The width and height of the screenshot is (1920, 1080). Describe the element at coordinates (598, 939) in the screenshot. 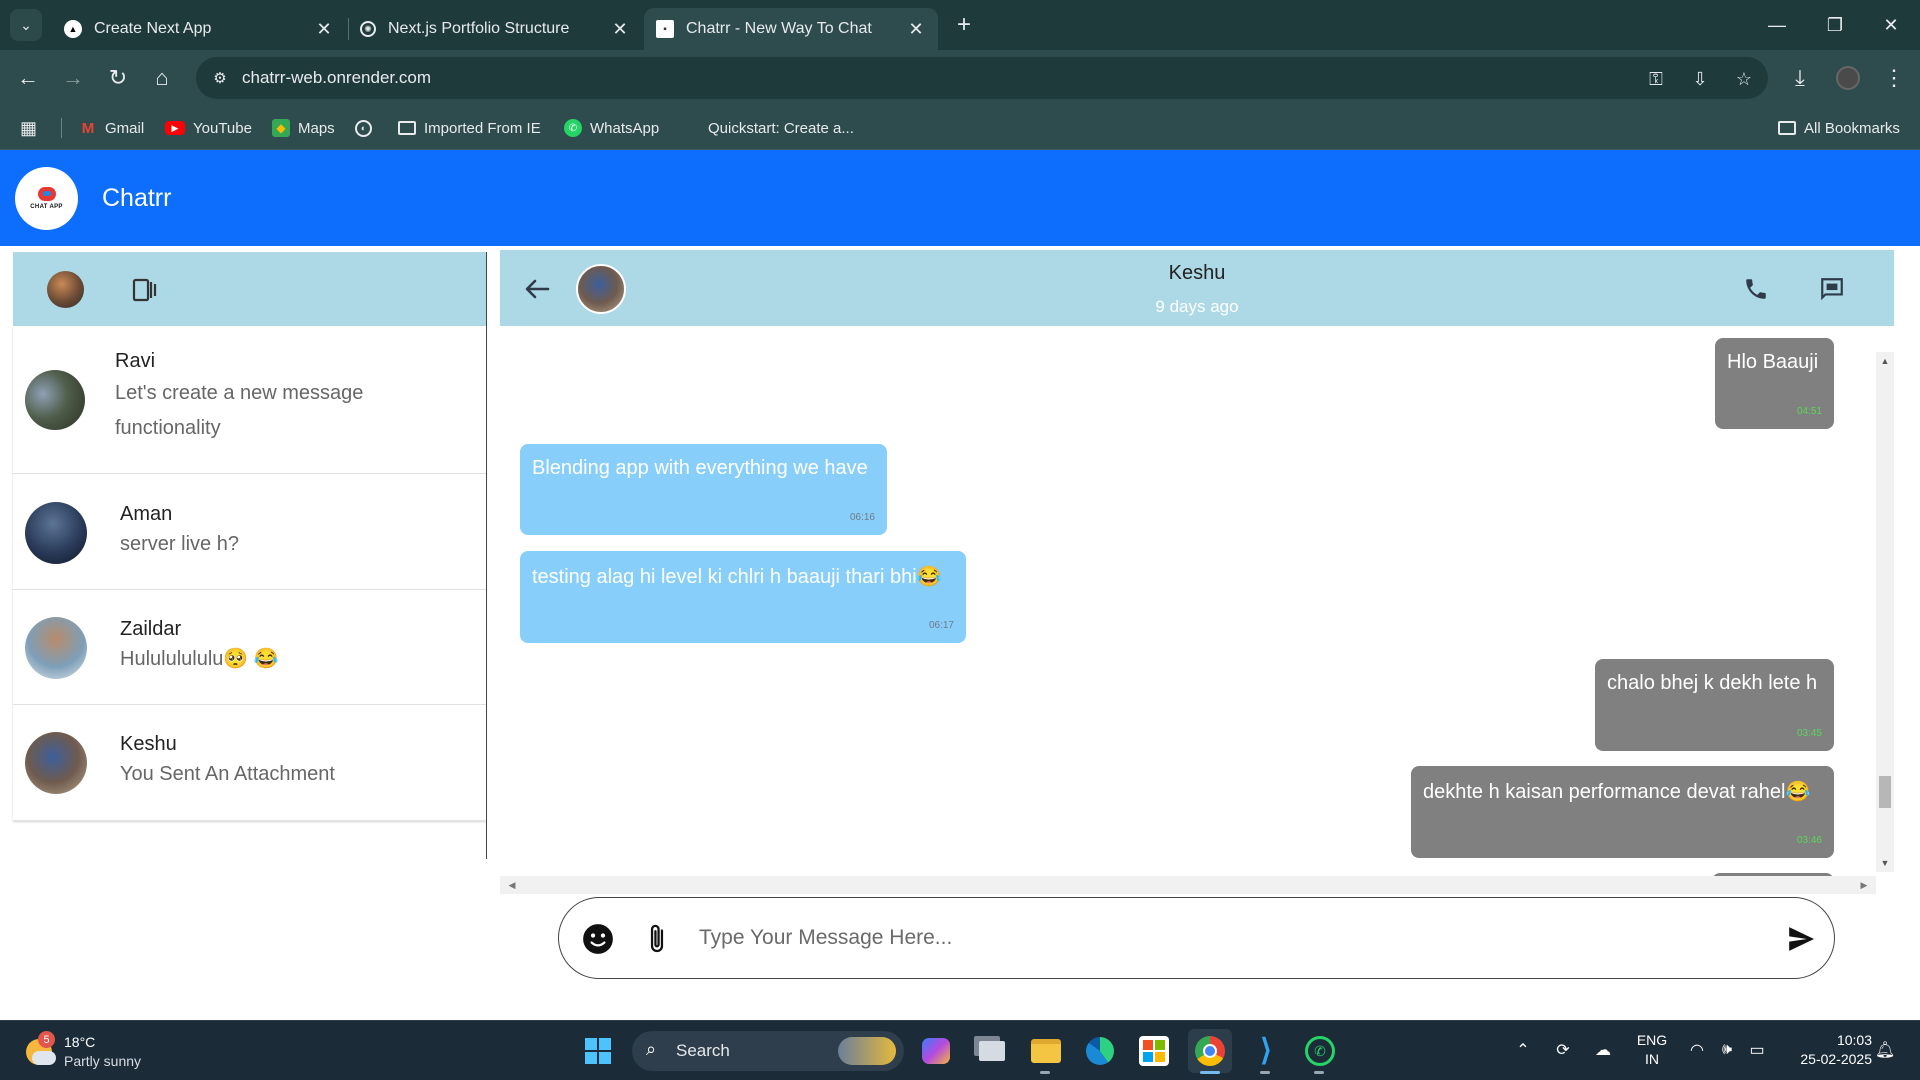

I see `emoji-icon` at that location.